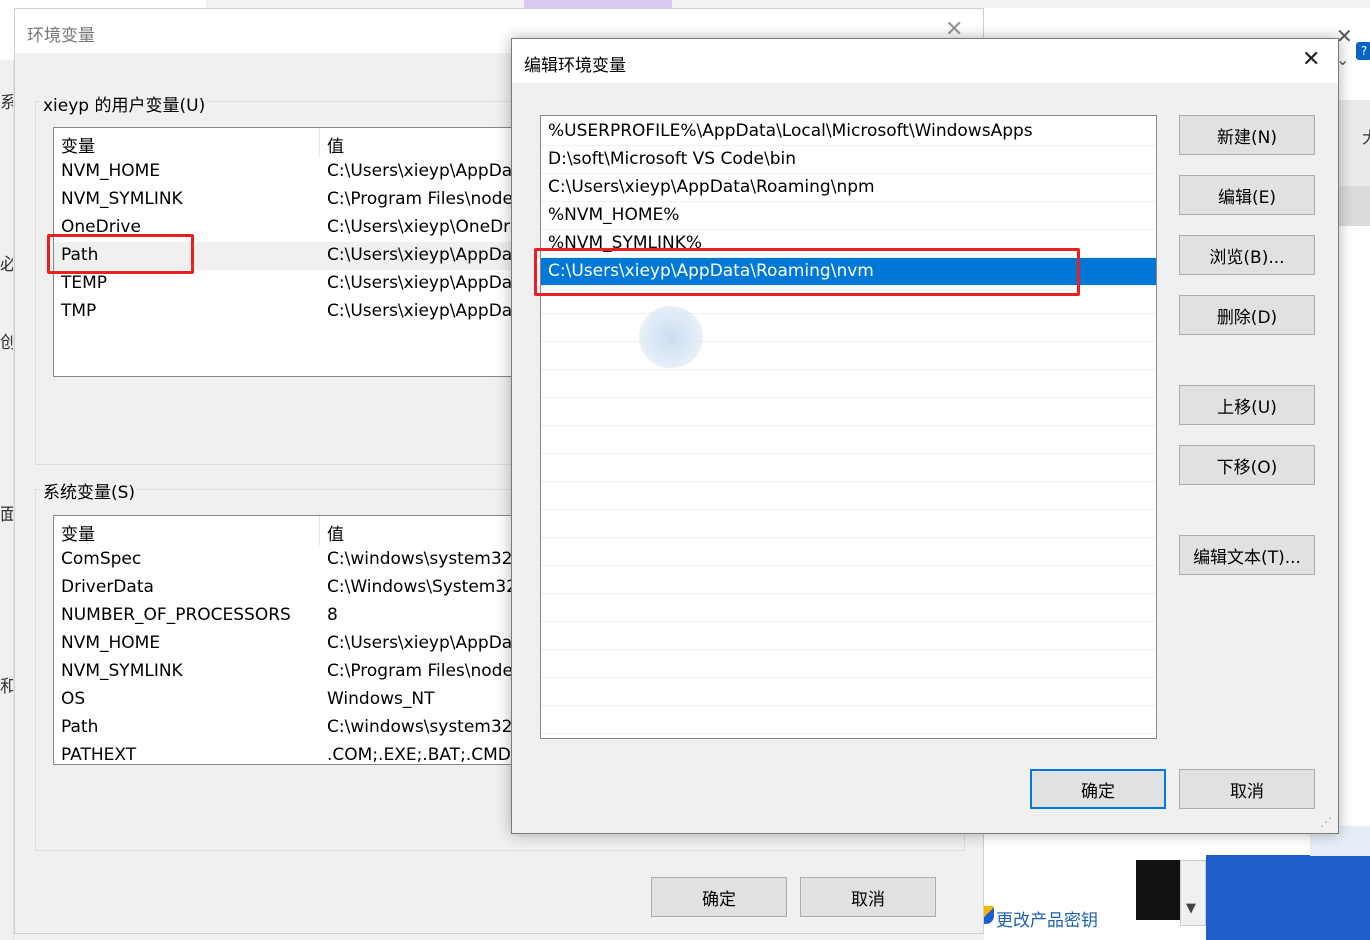  I want to click on bg-text: 创, so click(6, 340).